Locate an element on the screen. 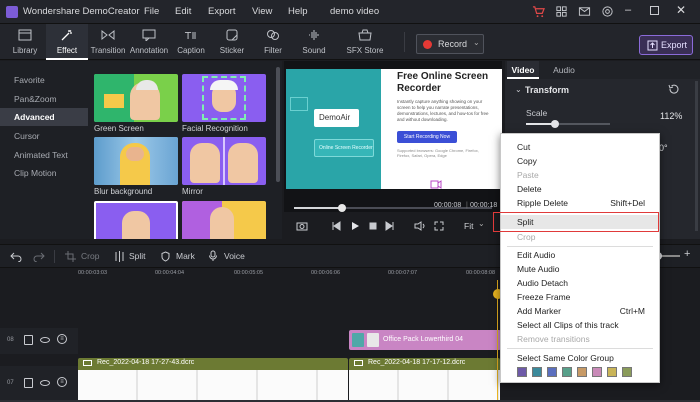 The width and height of the screenshot is (700, 402). fit-chevron-icon: ⌄ is located at coordinates (481, 223).